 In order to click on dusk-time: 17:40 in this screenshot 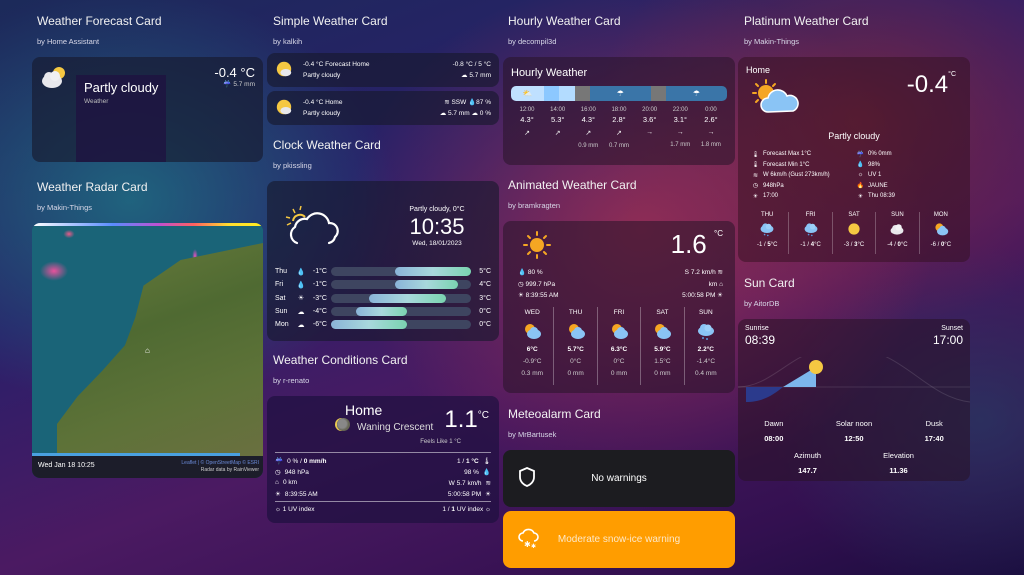, I will do `click(934, 438)`.